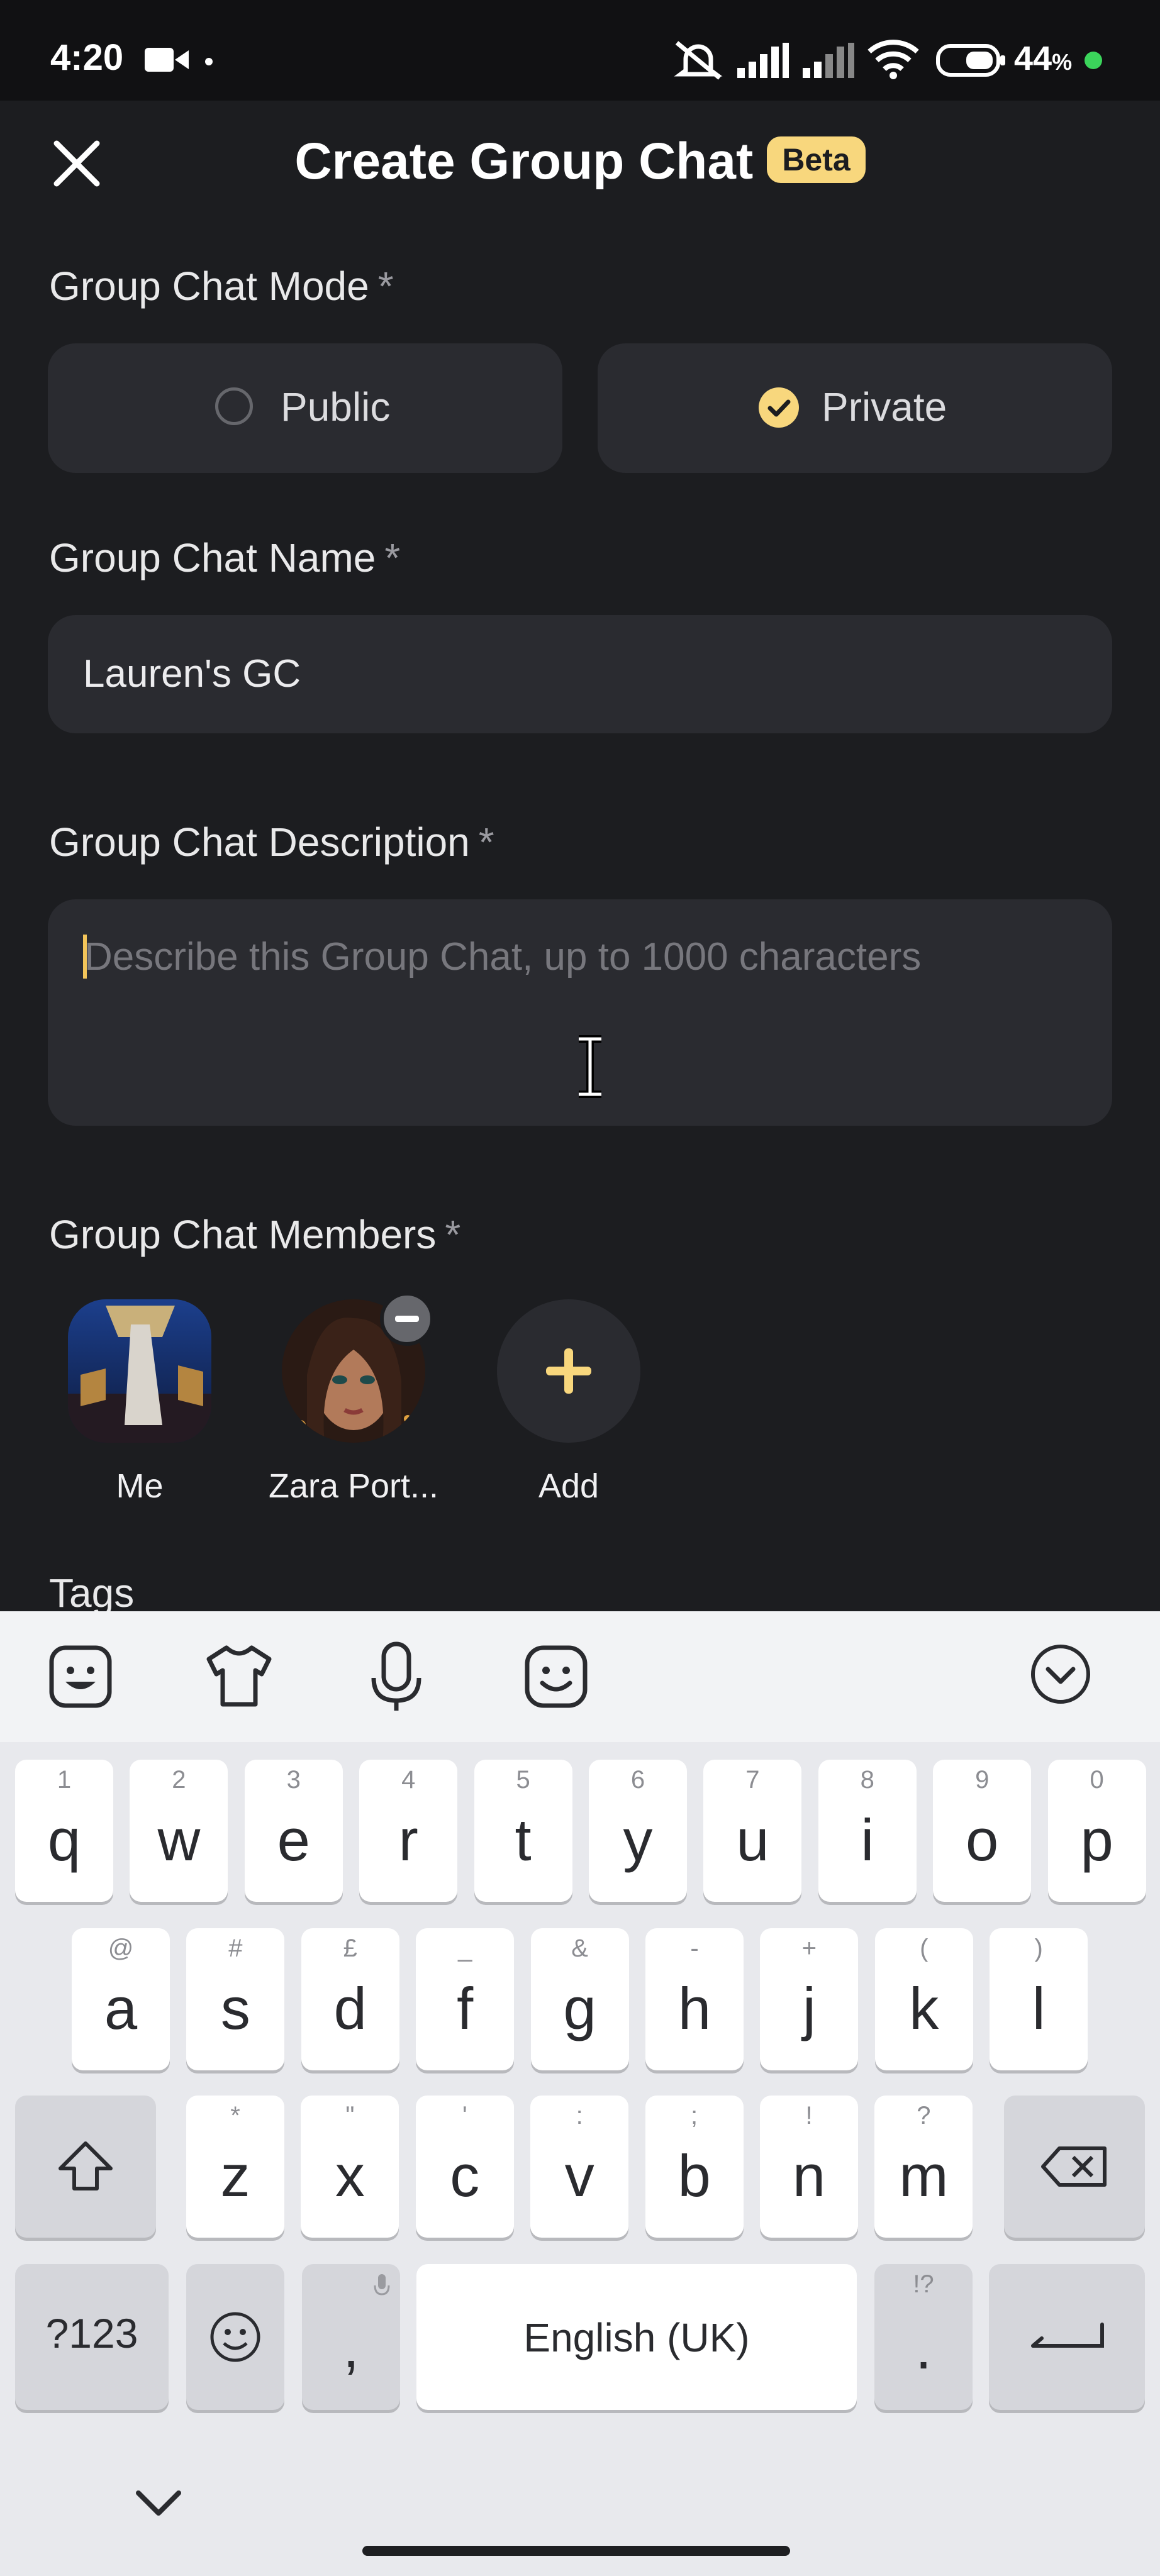 The width and height of the screenshot is (1160, 2576). What do you see at coordinates (809, 2176) in the screenshot?
I see `key-label: n` at bounding box center [809, 2176].